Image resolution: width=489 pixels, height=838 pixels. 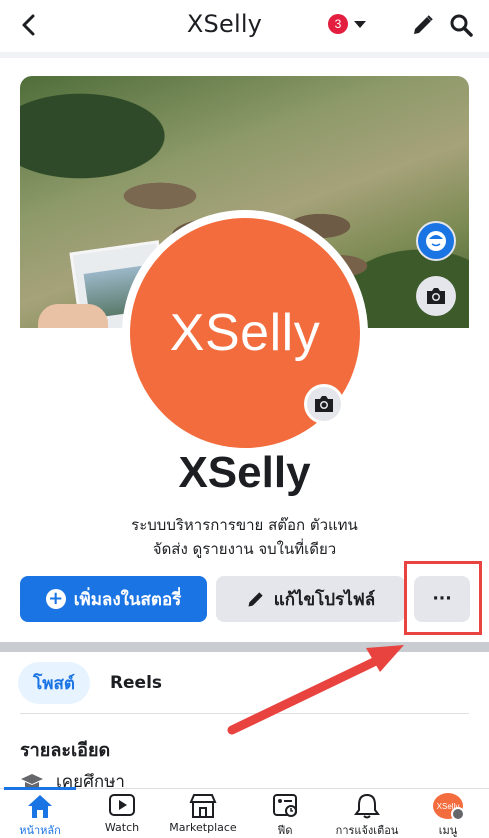 I want to click on add-to-story-button: + เพิ่มลงในสตอรี่, so click(x=113, y=599).